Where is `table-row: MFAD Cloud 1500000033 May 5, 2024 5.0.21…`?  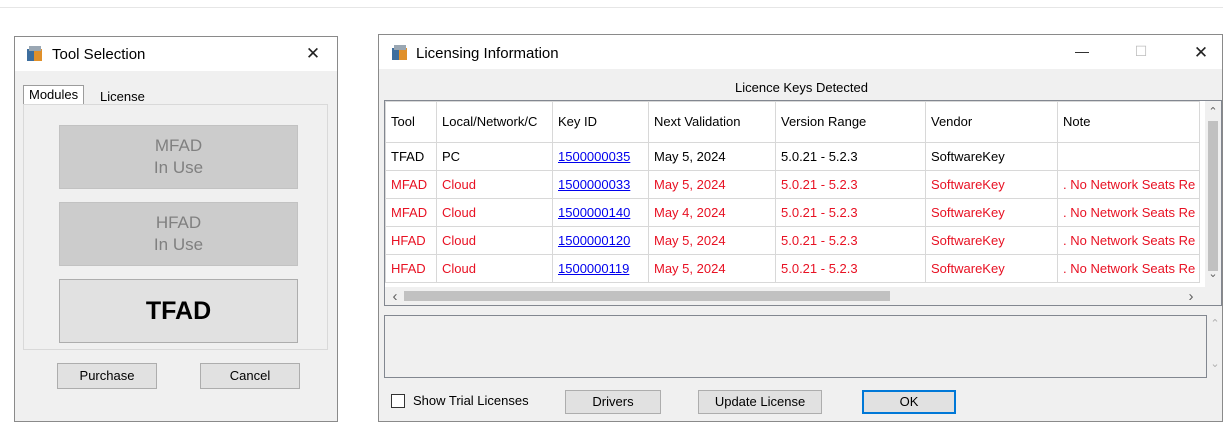 table-row: MFAD Cloud 1500000033 May 5, 2024 5.0.21… is located at coordinates (792, 184).